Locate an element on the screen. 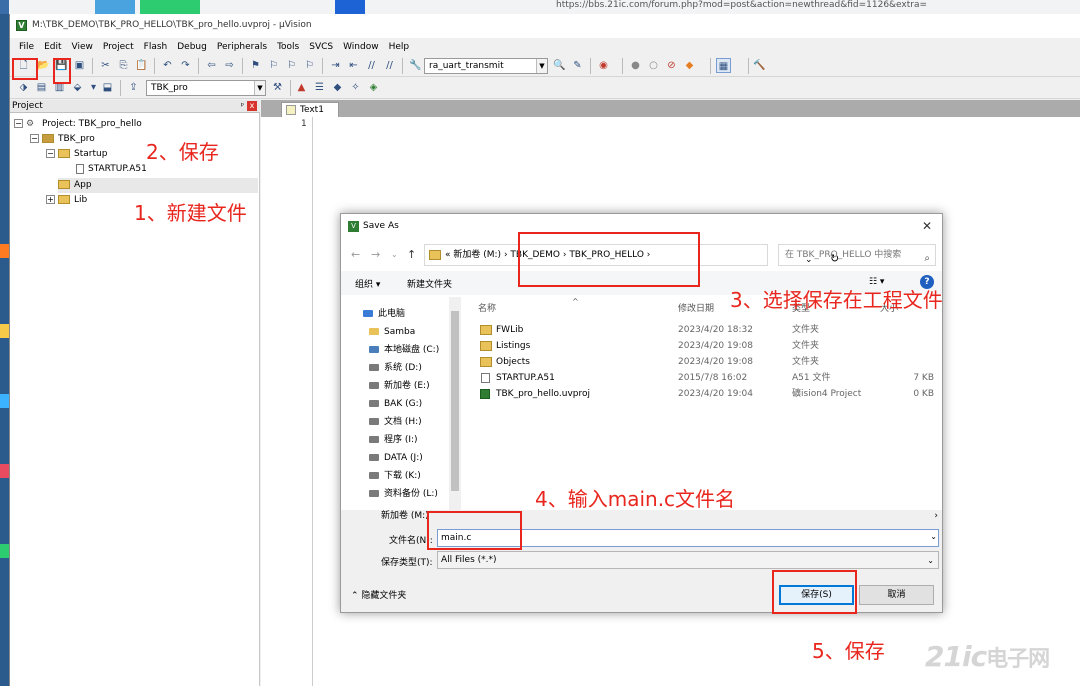 This screenshot has height=686, width=1080. nav-item-drive-k: 下载 (K:) is located at coordinates (395, 476).